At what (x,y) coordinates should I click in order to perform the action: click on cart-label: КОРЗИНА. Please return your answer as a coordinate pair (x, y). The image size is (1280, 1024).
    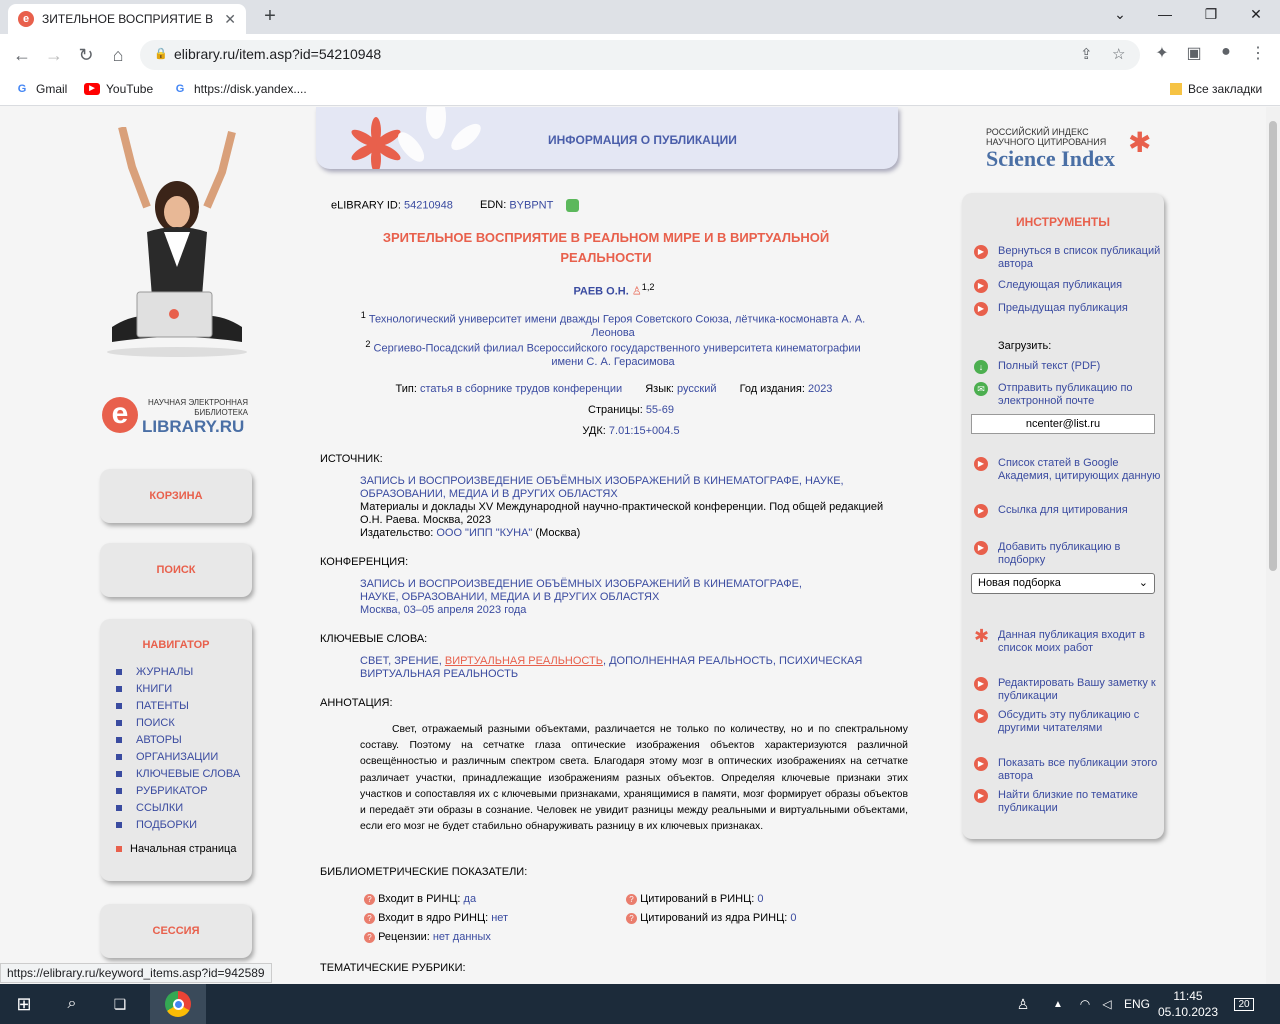
    Looking at the image, I should click on (176, 496).